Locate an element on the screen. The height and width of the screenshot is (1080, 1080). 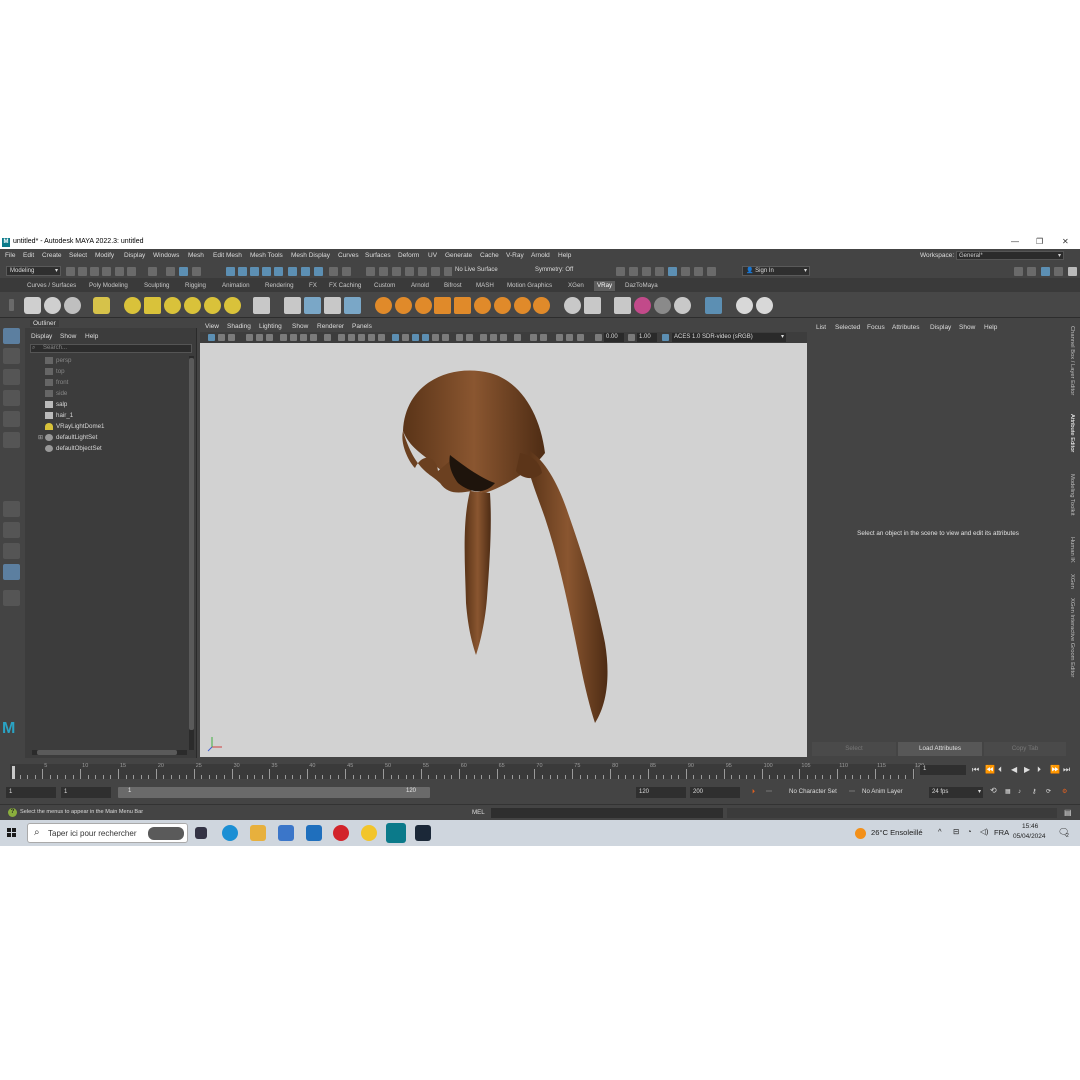
render-elements-icon is located at coordinates (592, 305).